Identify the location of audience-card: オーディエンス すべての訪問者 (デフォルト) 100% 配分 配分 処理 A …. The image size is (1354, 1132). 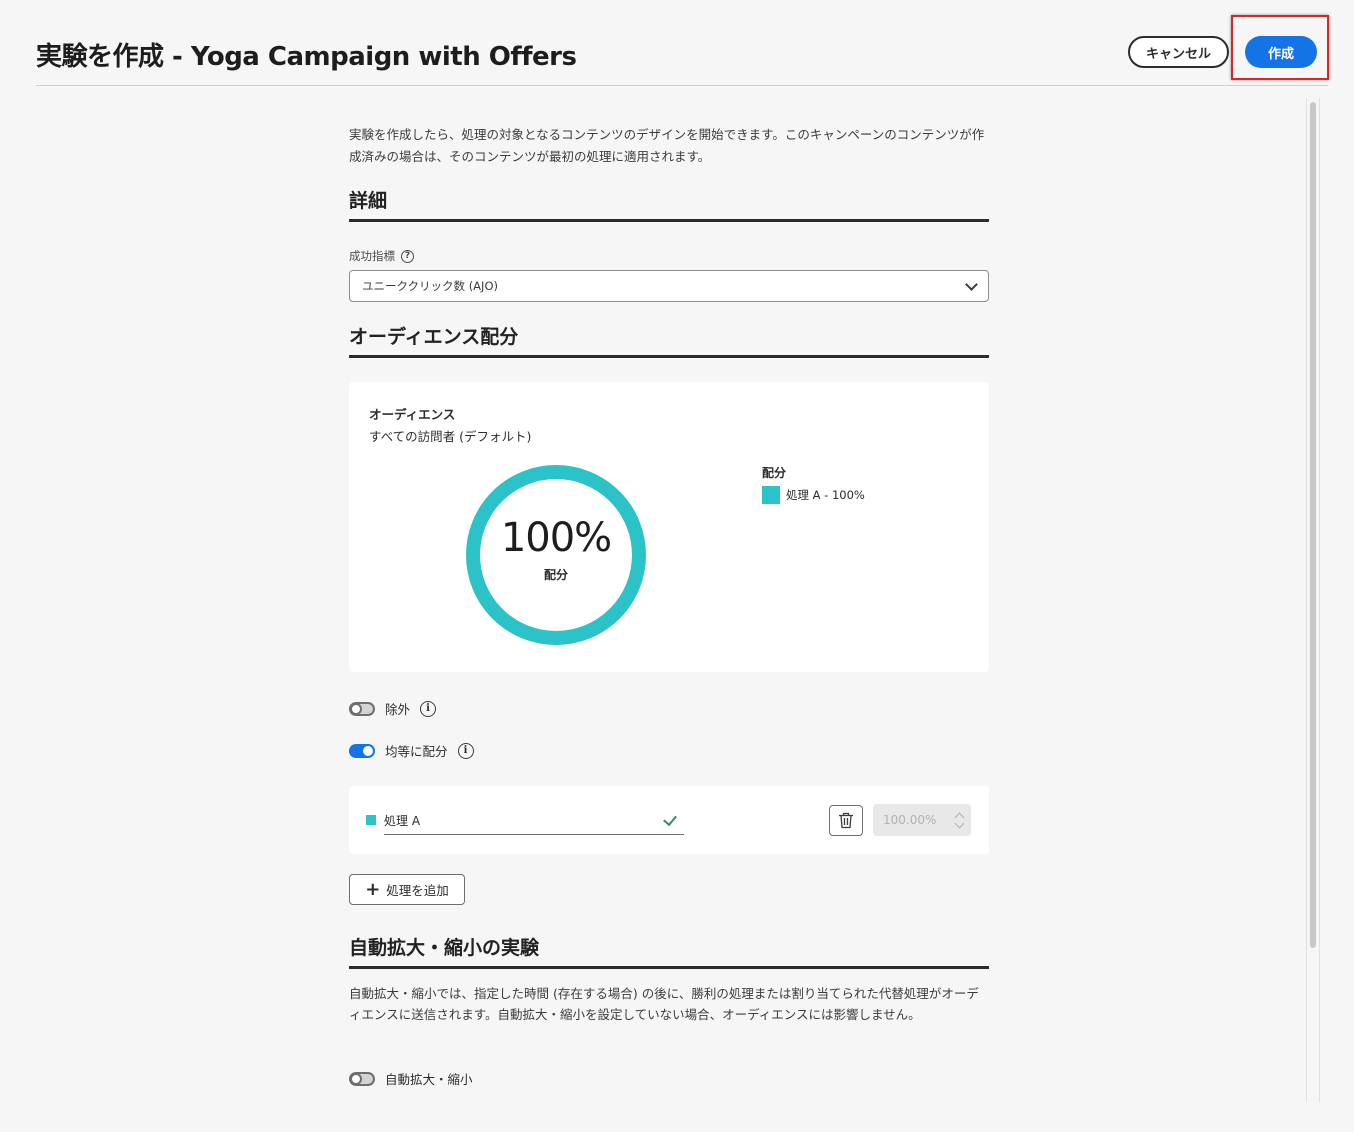
(669, 527).